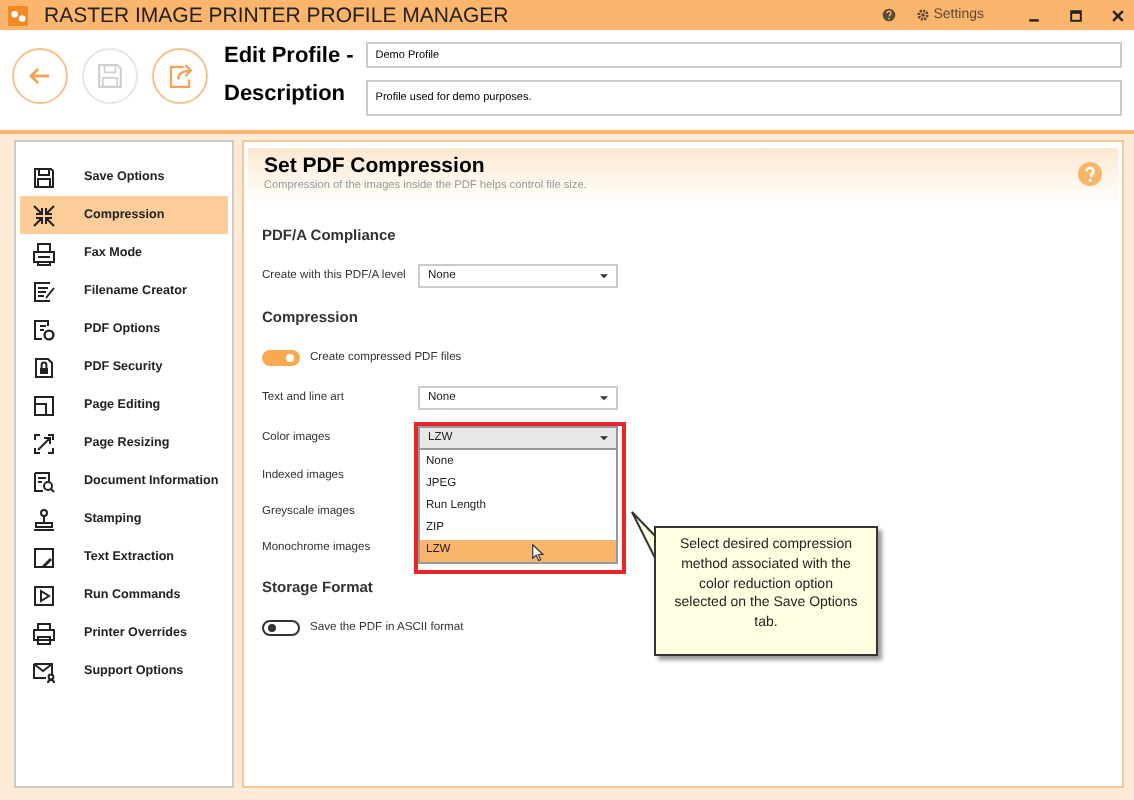 The height and width of the screenshot is (800, 1134). Describe the element at coordinates (44, 519) in the screenshot. I see `stamp-icon` at that location.